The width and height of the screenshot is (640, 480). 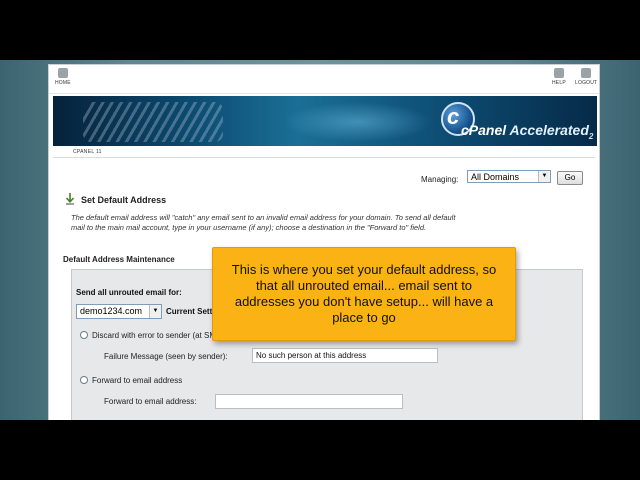 What do you see at coordinates (62, 73) in the screenshot?
I see `home-icon` at bounding box center [62, 73].